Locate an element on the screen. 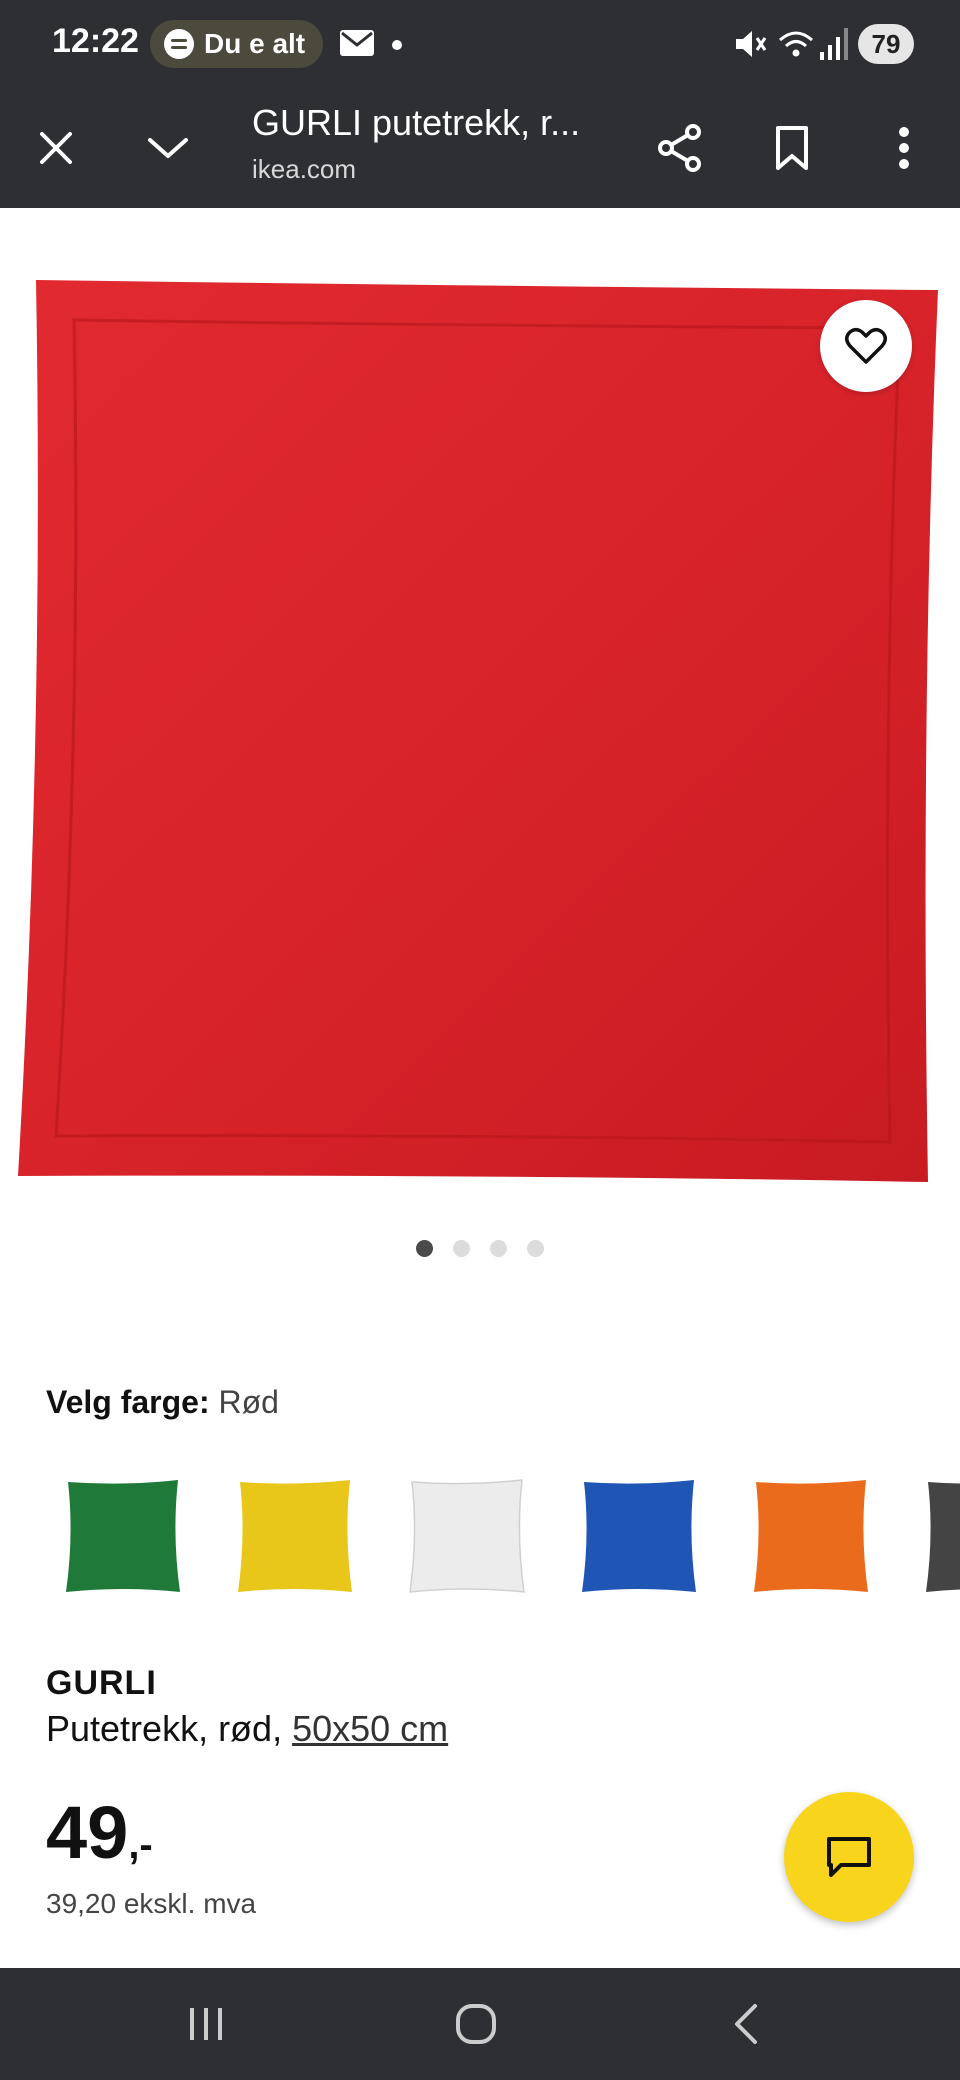  color-label-value: Rød is located at coordinates (248, 1402).